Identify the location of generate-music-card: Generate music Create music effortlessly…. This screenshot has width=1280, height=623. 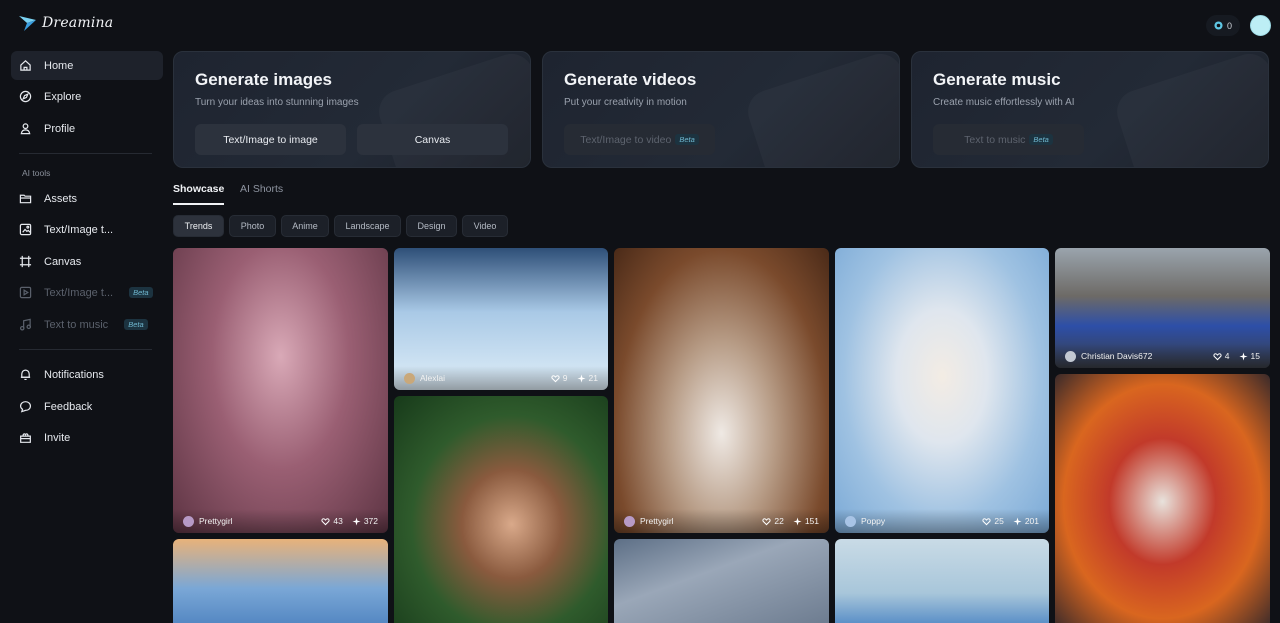
(1090, 109).